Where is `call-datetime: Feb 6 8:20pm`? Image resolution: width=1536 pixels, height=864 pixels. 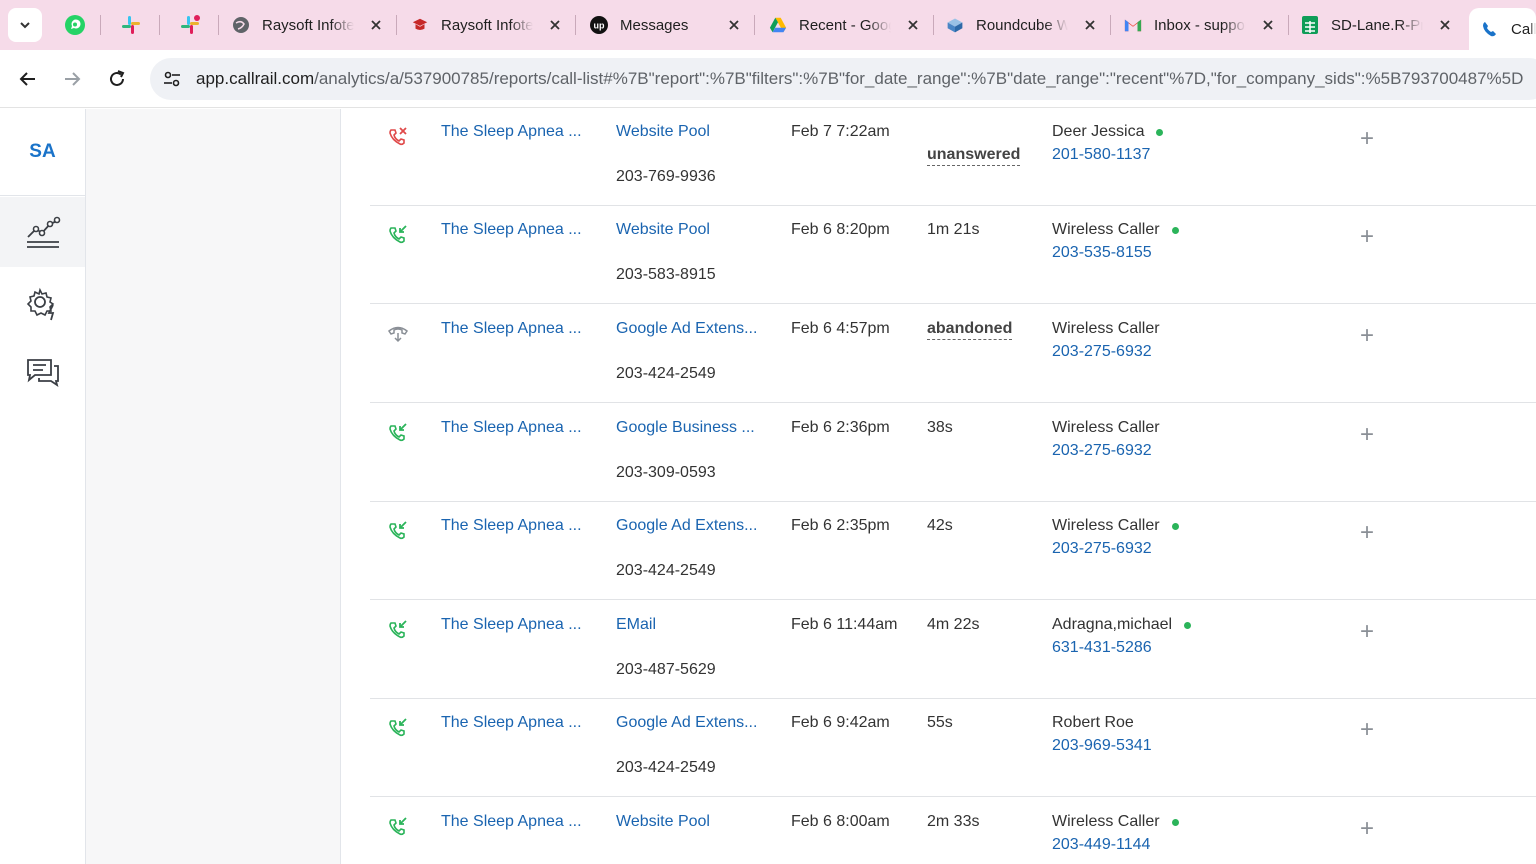 call-datetime: Feb 6 8:20pm is located at coordinates (840, 229).